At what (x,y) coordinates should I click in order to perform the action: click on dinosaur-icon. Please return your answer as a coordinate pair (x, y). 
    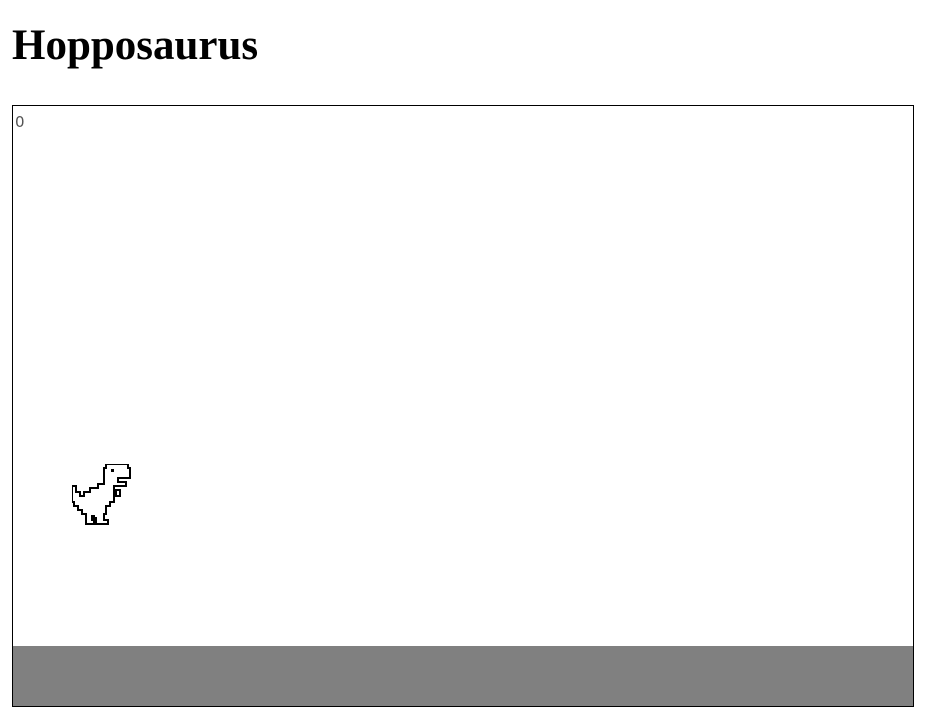
    Looking at the image, I should click on (102, 496).